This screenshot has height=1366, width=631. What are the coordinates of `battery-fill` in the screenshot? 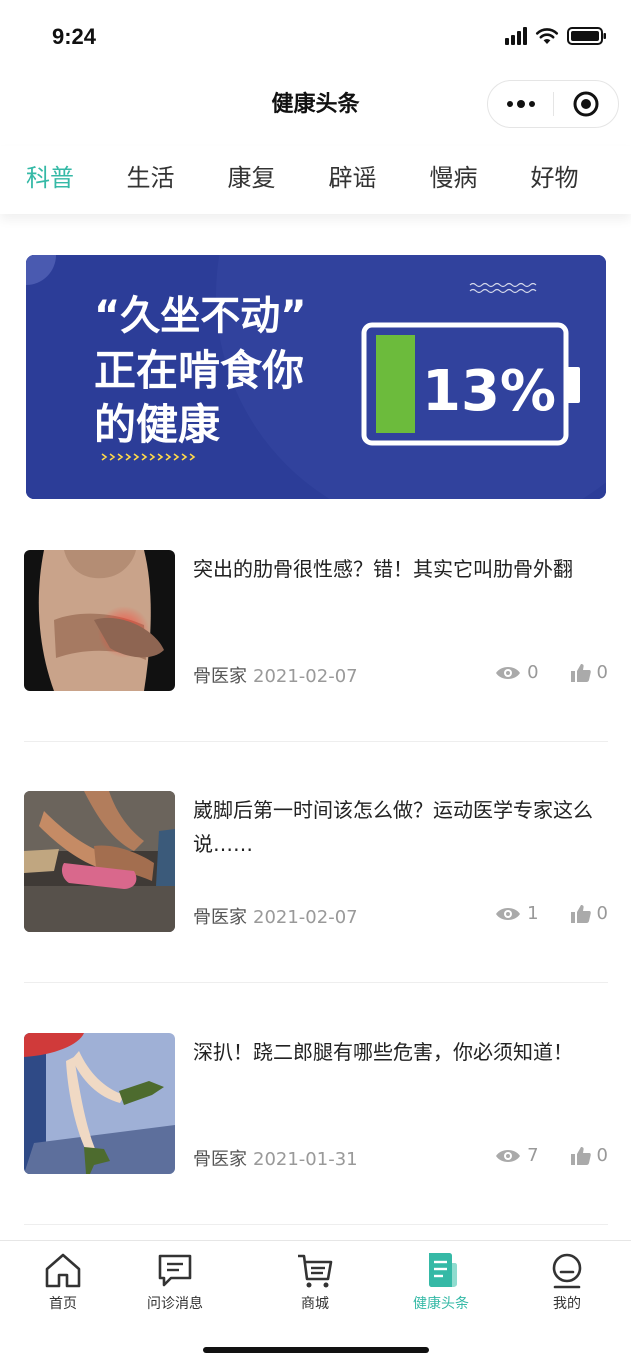 It's located at (395, 384).